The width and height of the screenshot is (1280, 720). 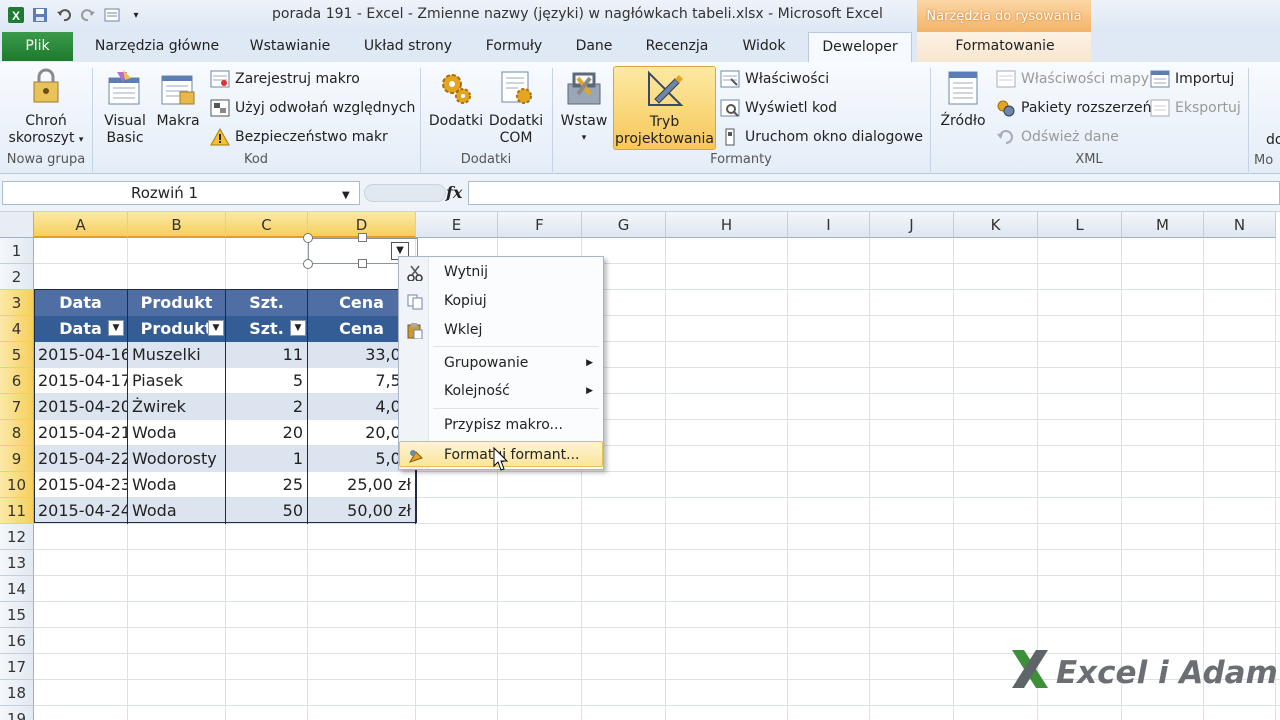 What do you see at coordinates (501, 363) in the screenshot?
I see `menu-item-group: Grupowanie ▶` at bounding box center [501, 363].